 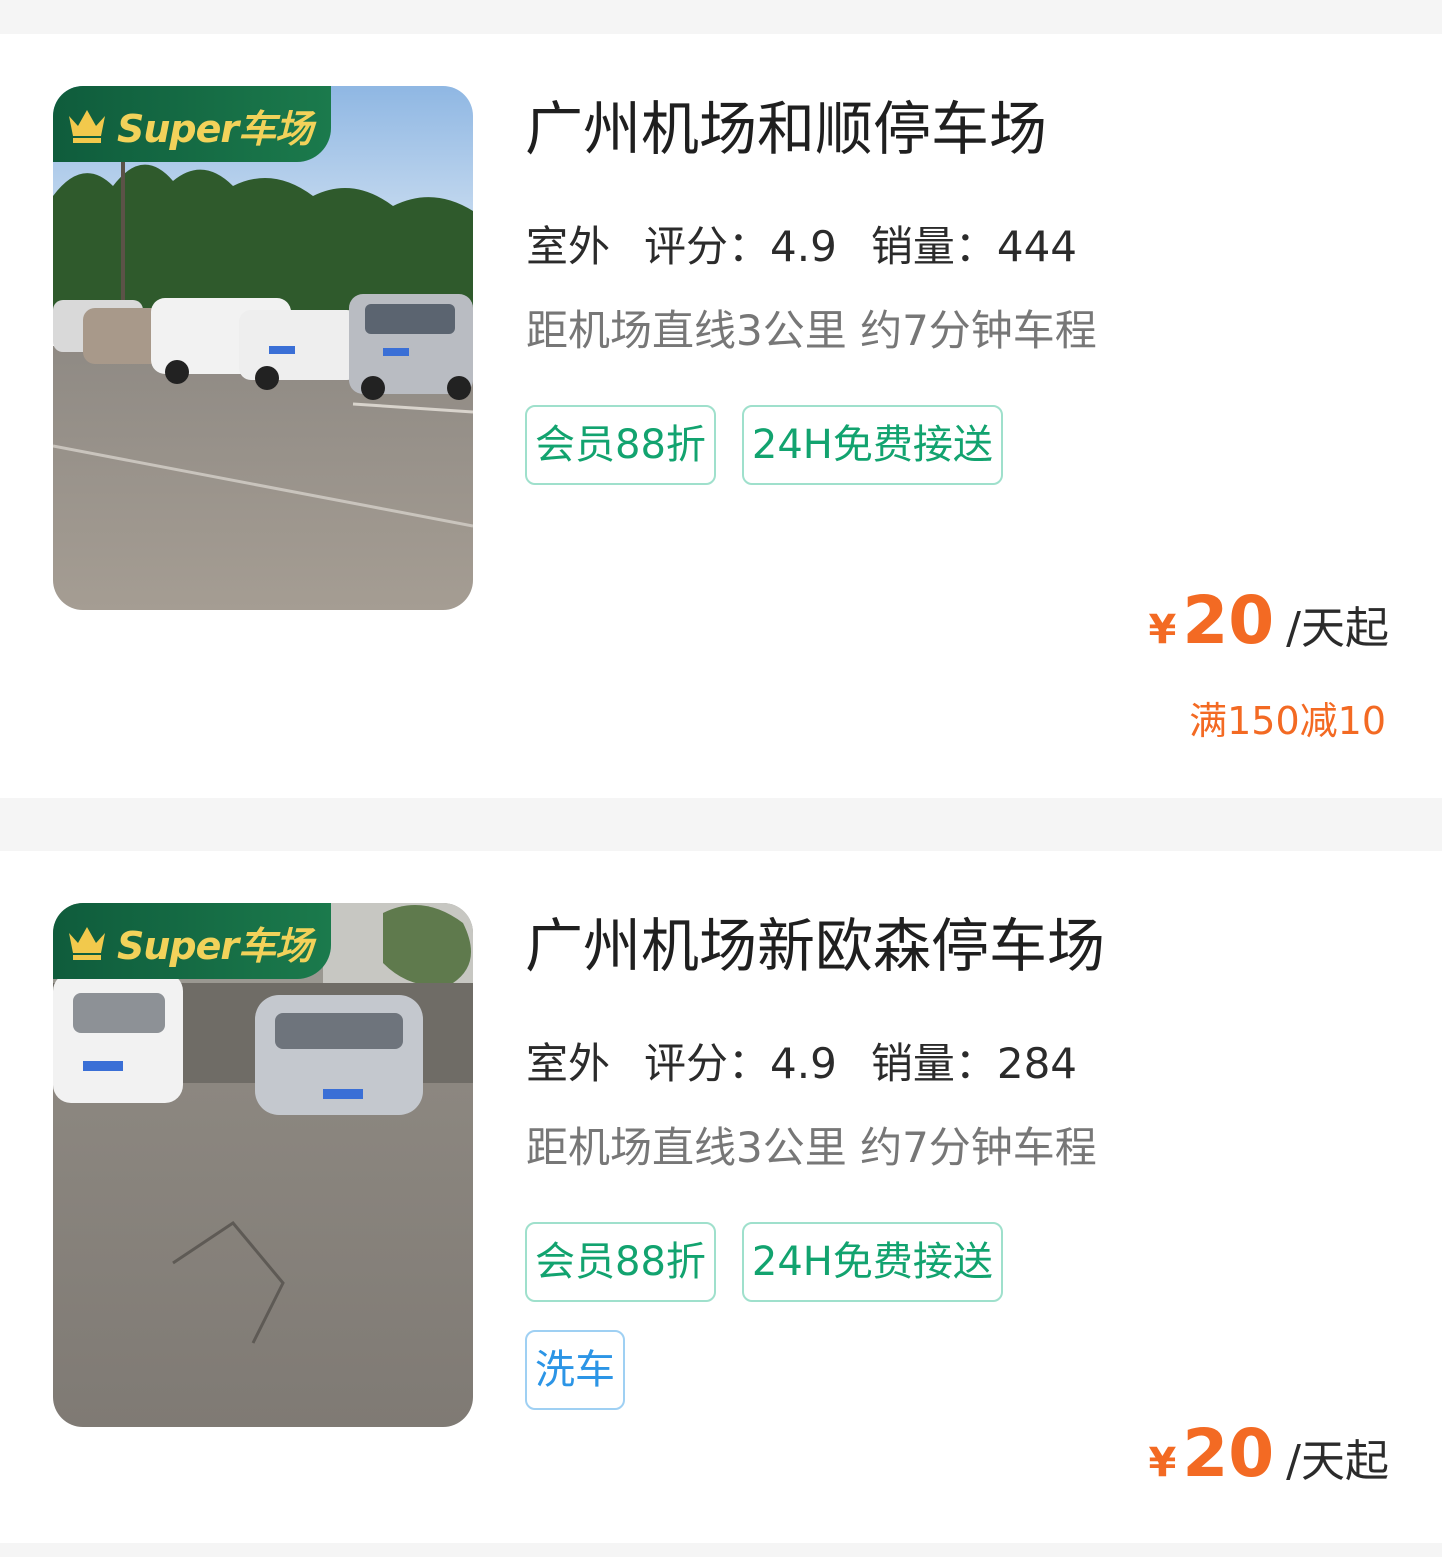 I want to click on feature-tags: 会员88折 24H免费接送, so click(x=825, y=459).